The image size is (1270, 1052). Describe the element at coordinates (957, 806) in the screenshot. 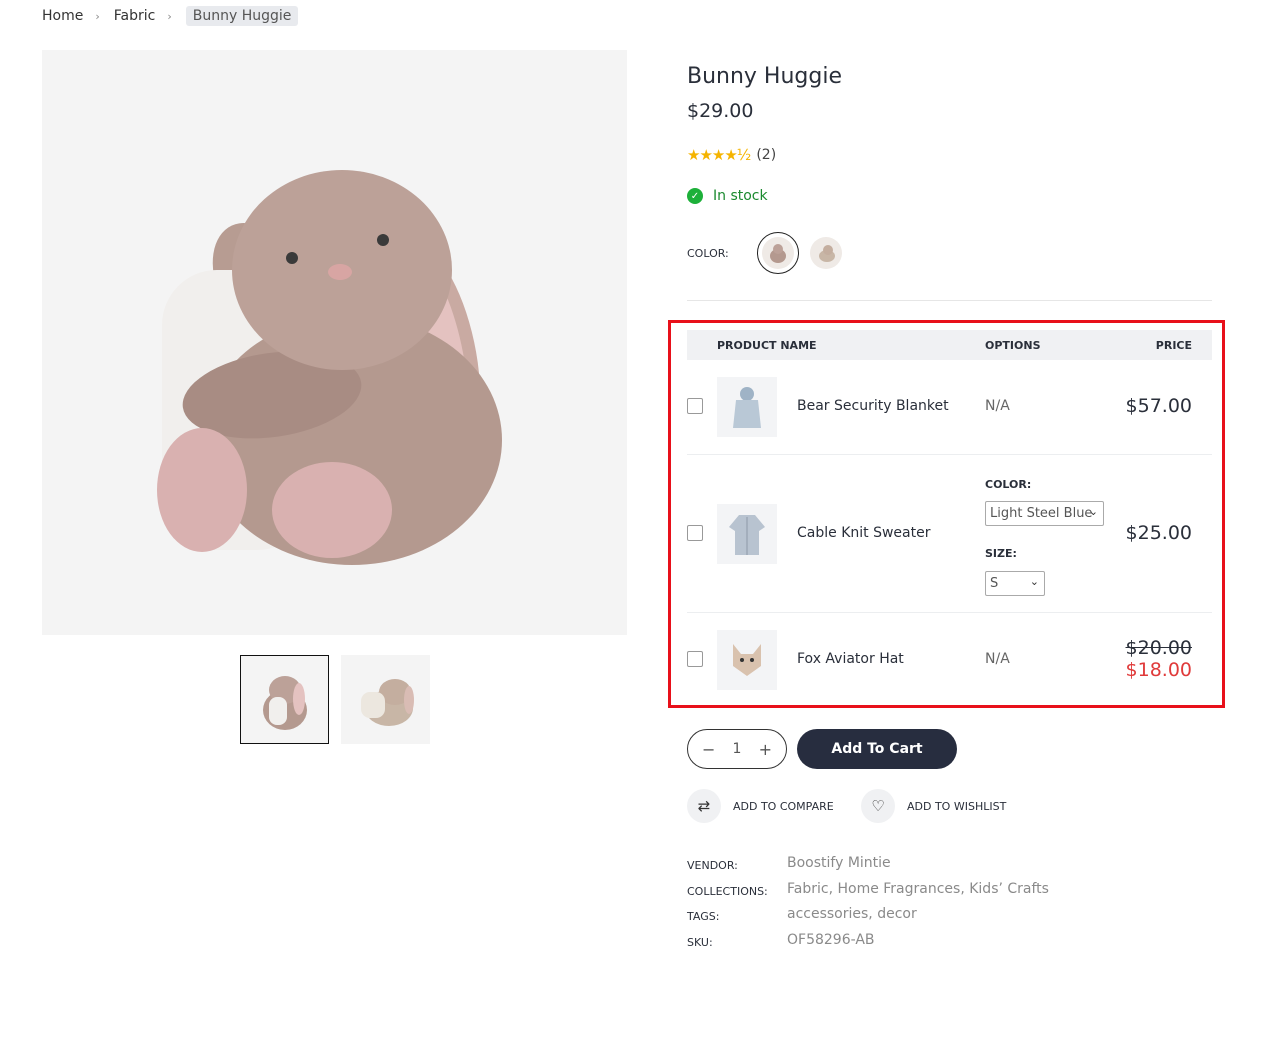

I see `add-to-wishlist-label: ADD TO WISHLIST` at that location.